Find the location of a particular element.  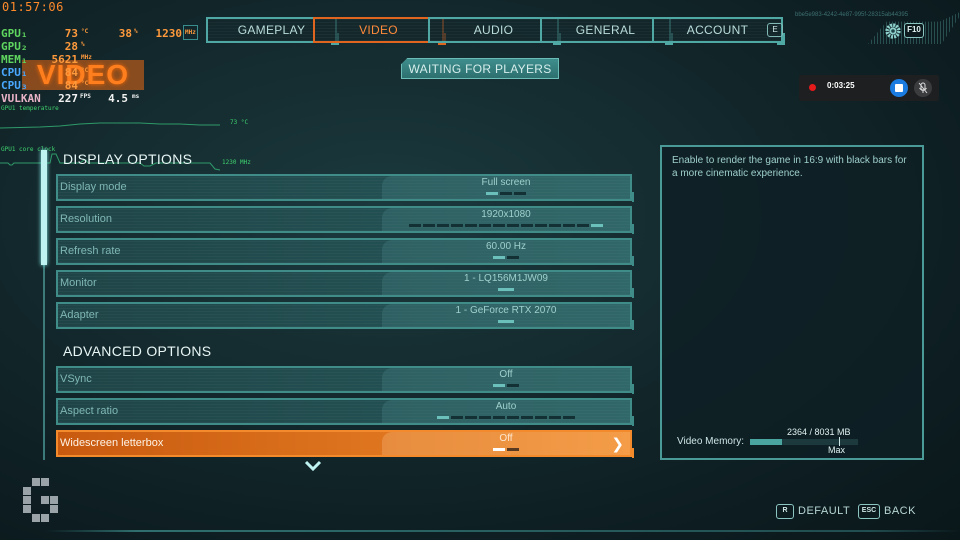

hud-label: GPU₁ is located at coordinates (14, 33).